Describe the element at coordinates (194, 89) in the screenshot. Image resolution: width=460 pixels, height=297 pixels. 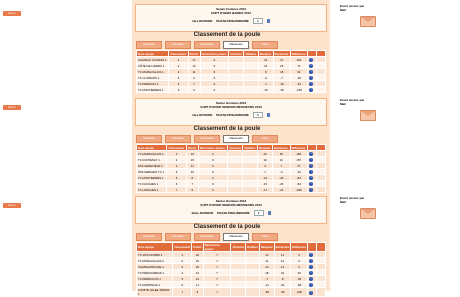
I see `points-cell: 6` at that location.